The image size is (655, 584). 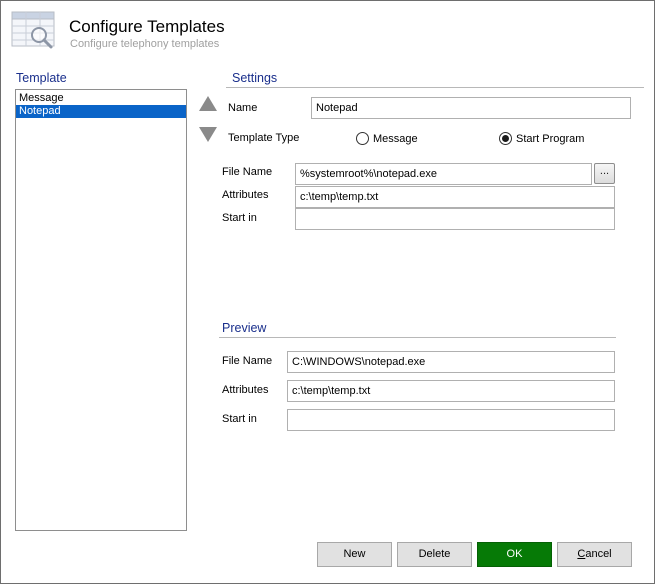 I want to click on cancel-button: Cancel, so click(x=594, y=554).